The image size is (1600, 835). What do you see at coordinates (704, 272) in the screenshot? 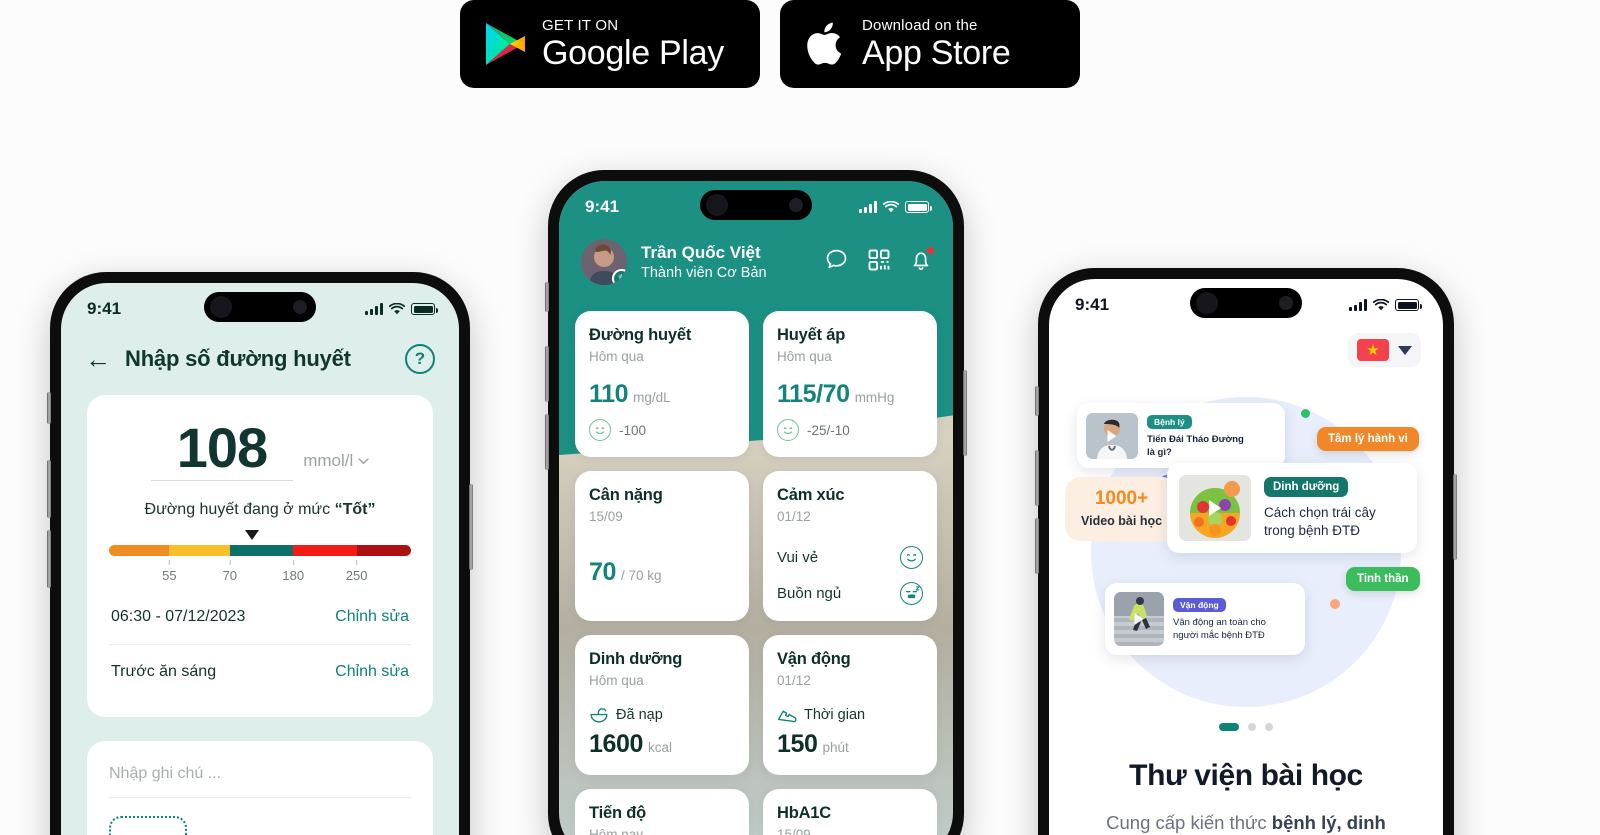
I see `user-tier: Thành viên Cơ Bản` at bounding box center [704, 272].